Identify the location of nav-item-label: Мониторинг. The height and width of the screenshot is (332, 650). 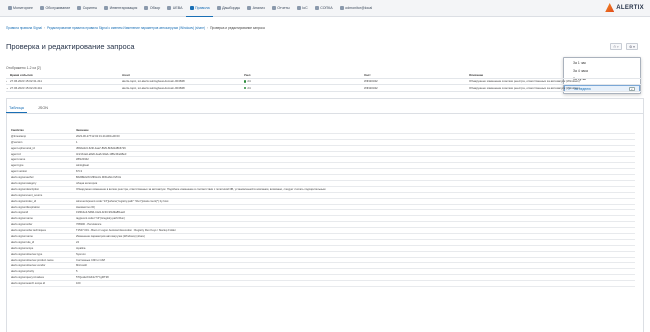
(23, 8).